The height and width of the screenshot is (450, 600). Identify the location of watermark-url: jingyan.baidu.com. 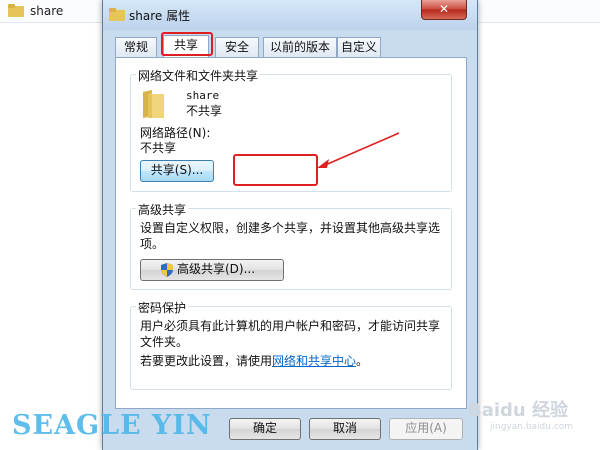
(532, 427).